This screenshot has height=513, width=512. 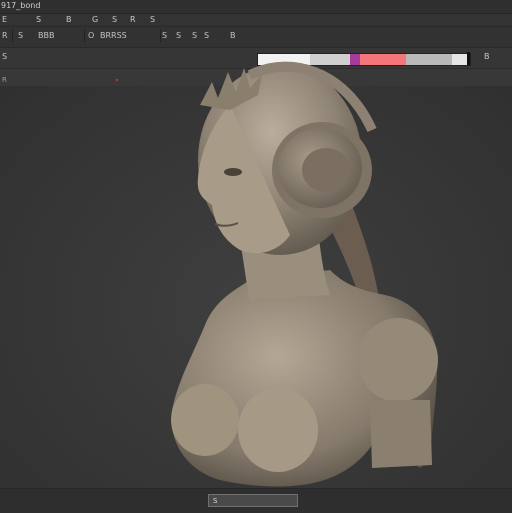 I want to click on shoulder-pad, so click(x=398, y=360).